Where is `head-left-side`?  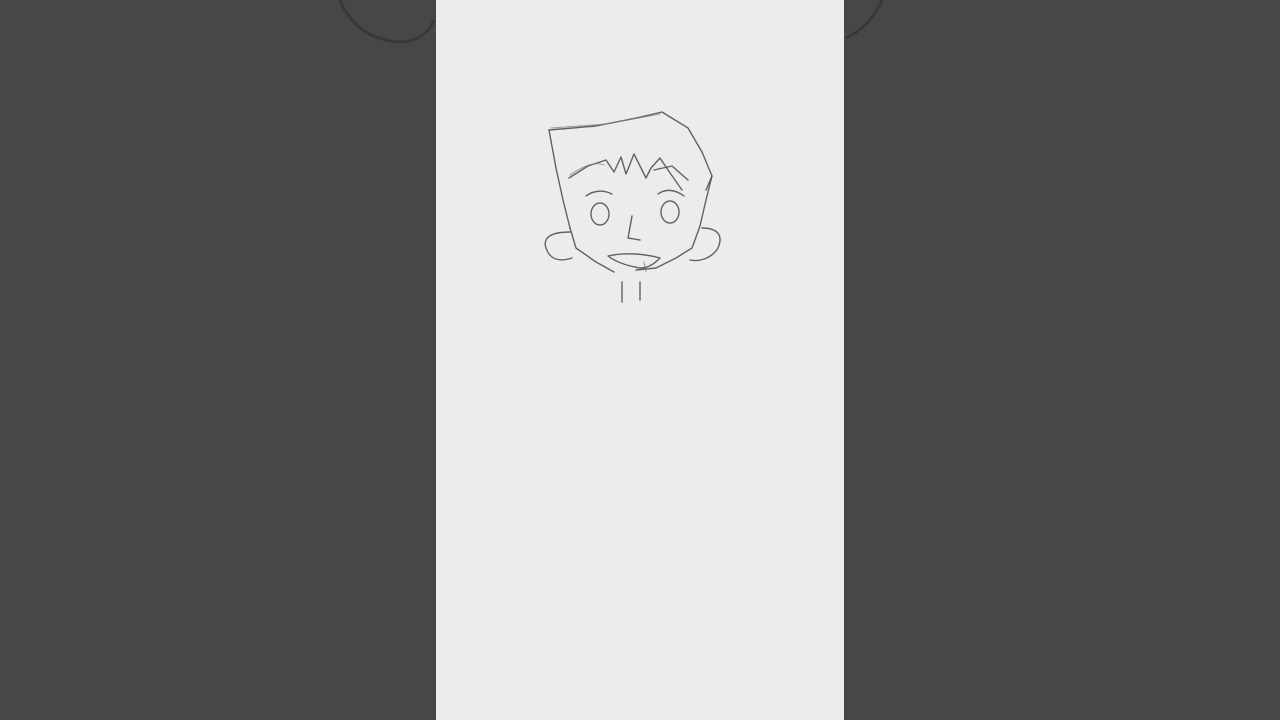 head-left-side is located at coordinates (559, 179).